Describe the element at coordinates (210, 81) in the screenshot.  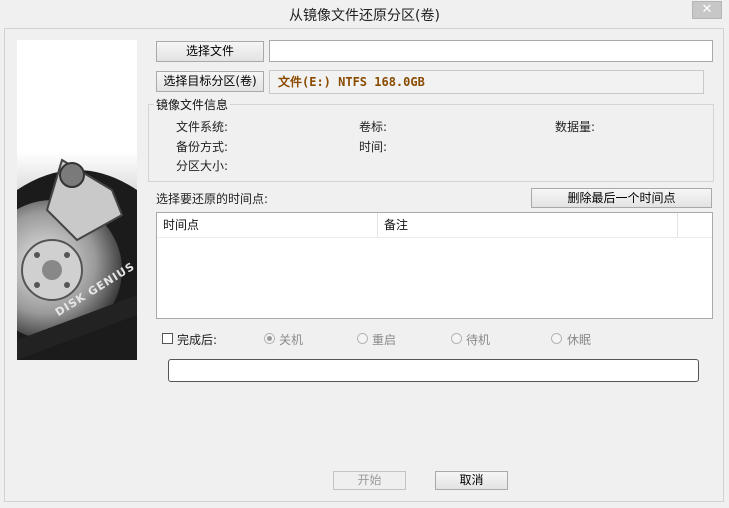
I see `select-target-partition-button: 选择目标分区(卷)` at that location.